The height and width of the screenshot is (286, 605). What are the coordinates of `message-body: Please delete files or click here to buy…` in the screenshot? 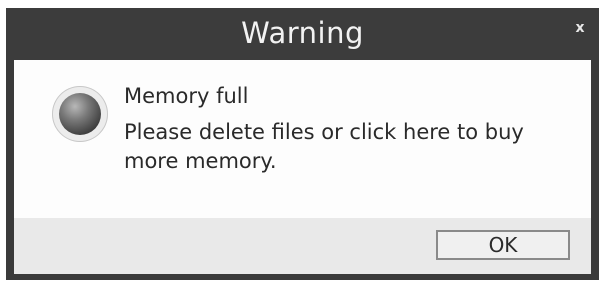 It's located at (344, 147).